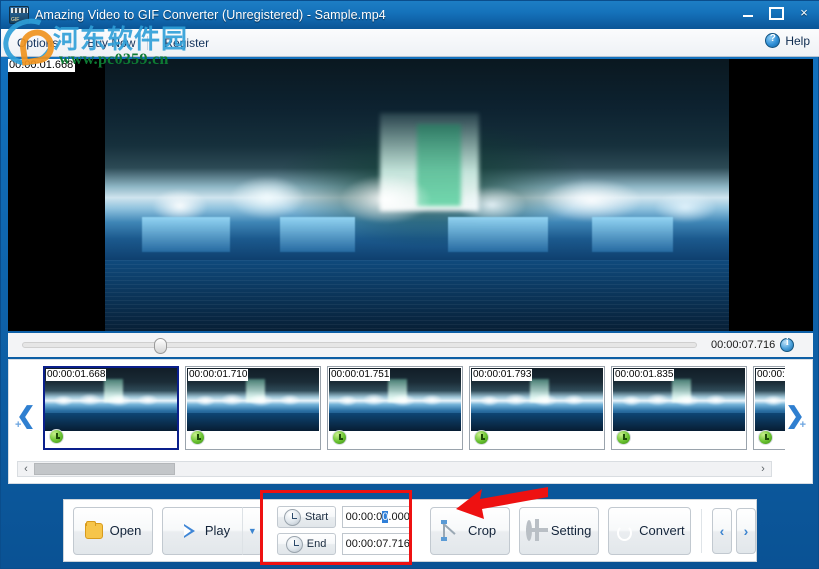  I want to click on end-button: End, so click(306, 544).